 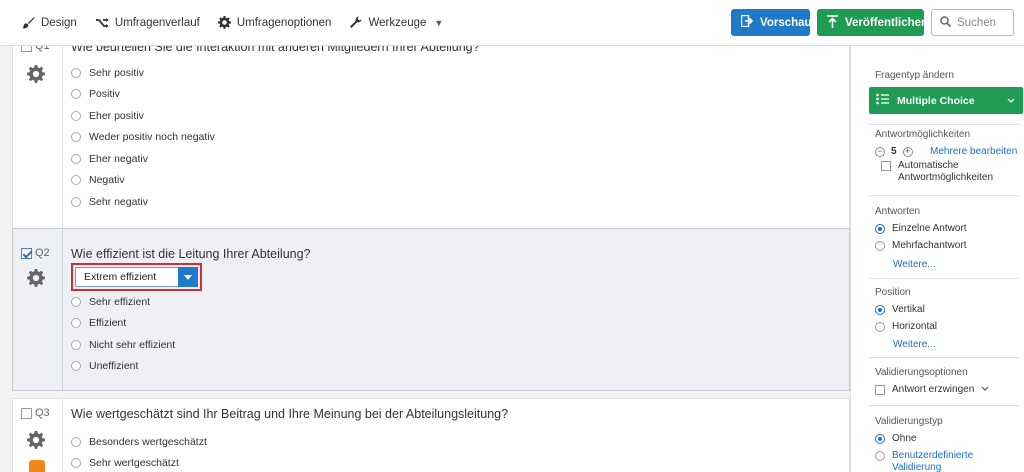 What do you see at coordinates (114, 366) in the screenshot?
I see `choice-label: Uneffizient` at bounding box center [114, 366].